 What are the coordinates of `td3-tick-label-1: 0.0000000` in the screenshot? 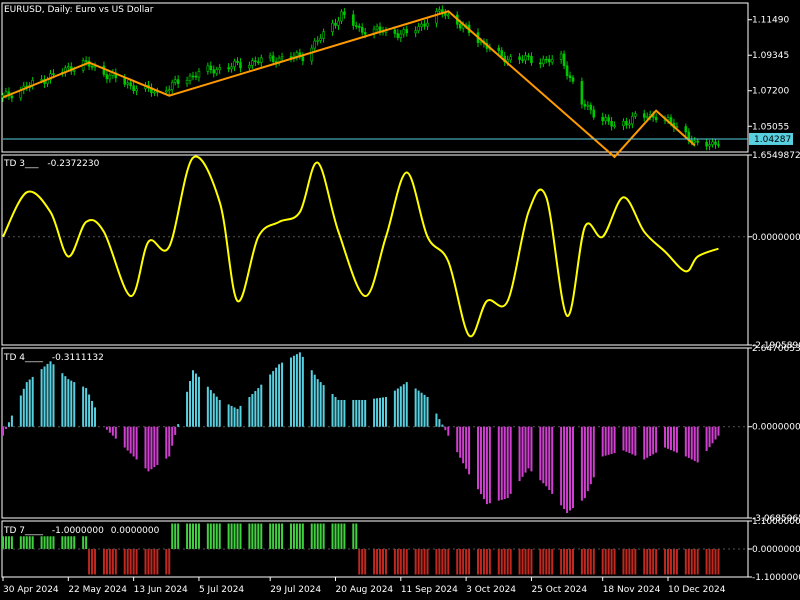 It's located at (776, 238).